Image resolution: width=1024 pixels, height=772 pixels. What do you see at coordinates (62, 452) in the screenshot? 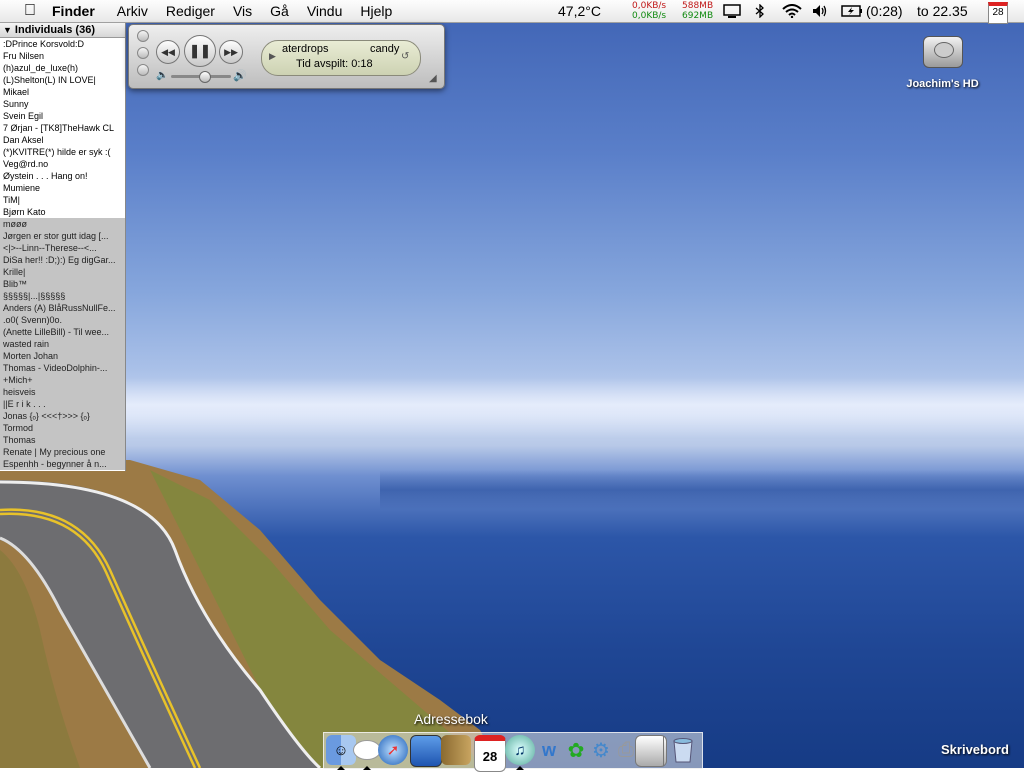
I see `buddy-list-item: Renate | My precious one` at bounding box center [62, 452].